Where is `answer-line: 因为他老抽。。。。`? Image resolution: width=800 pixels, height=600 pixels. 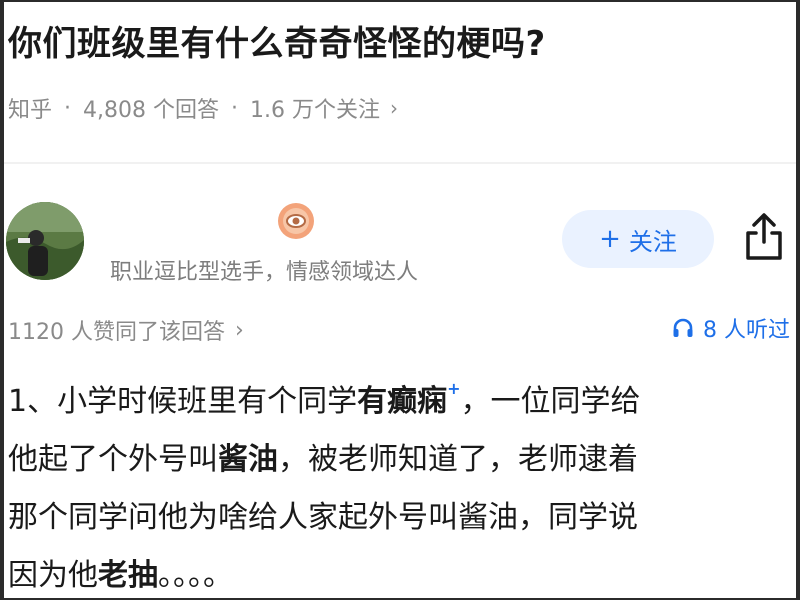 answer-line: 因为他老抽。。。。 is located at coordinates (401, 572).